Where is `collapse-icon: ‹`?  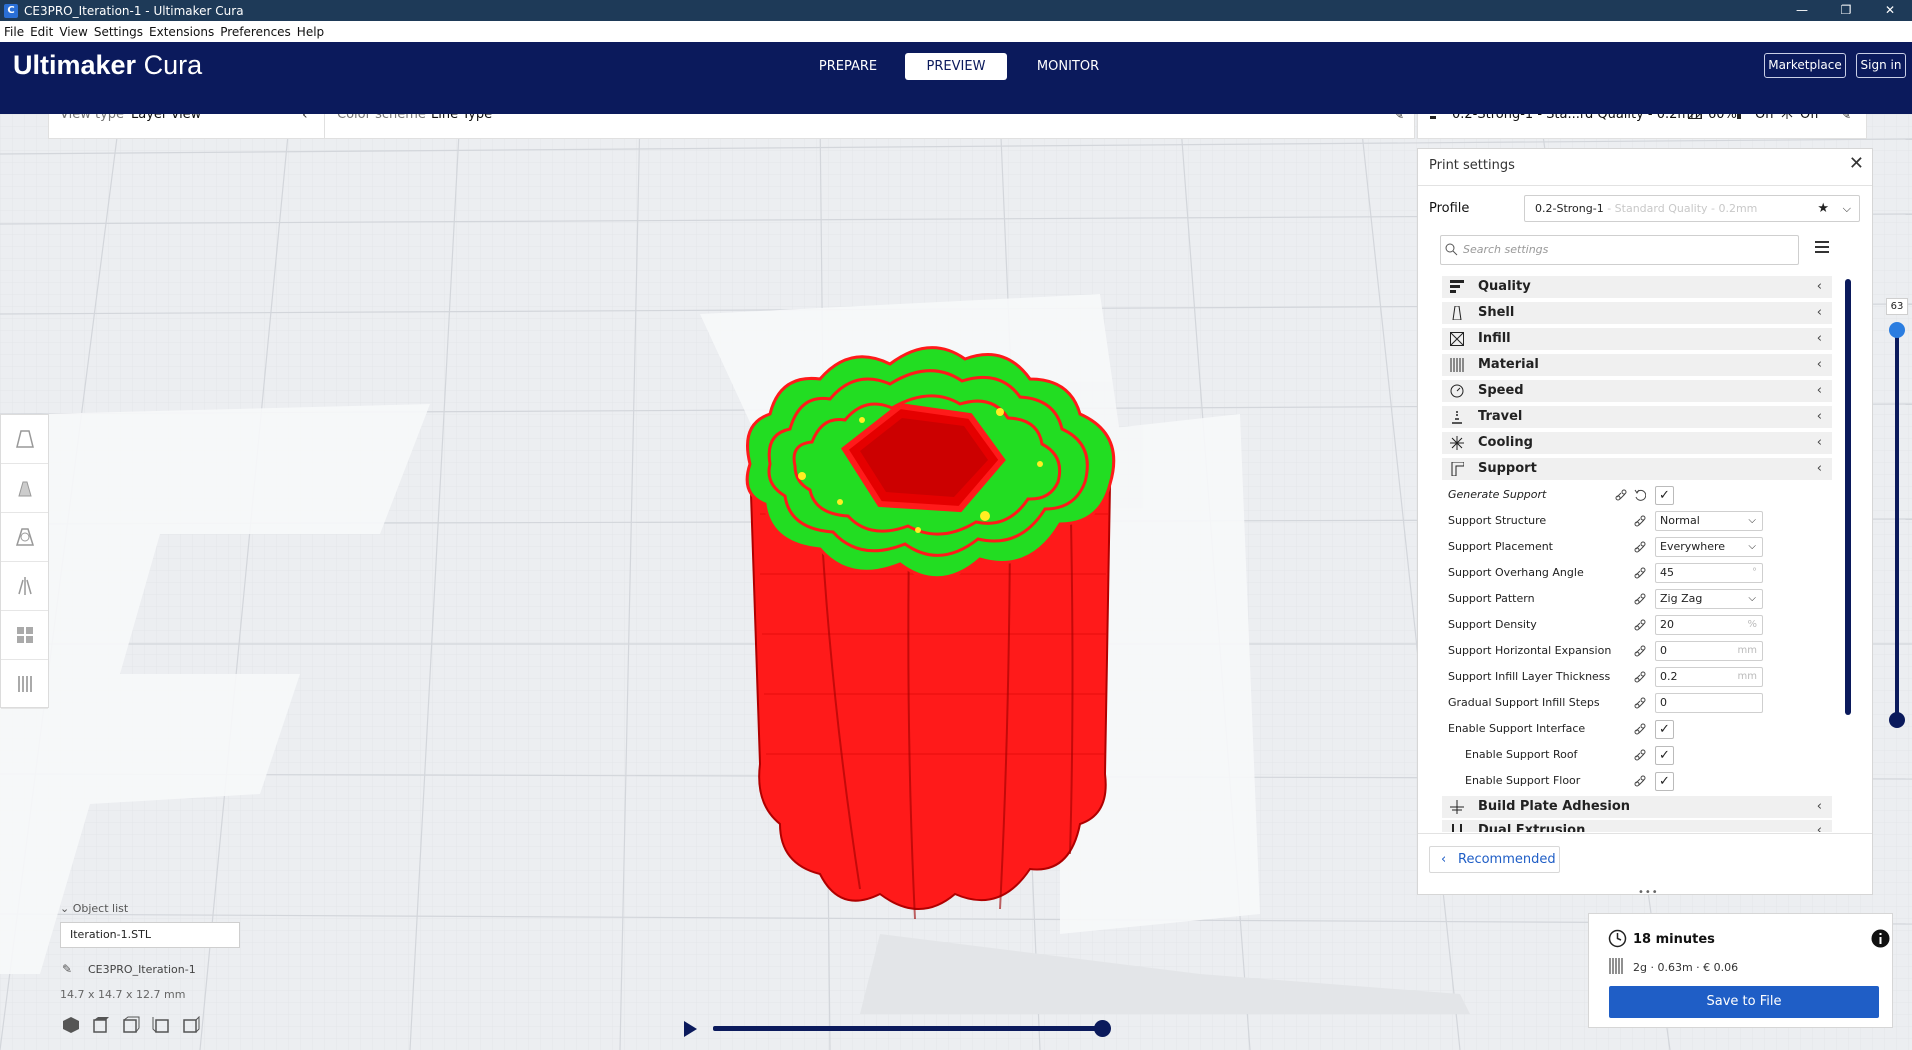
collapse-icon: ‹ is located at coordinates (305, 118).